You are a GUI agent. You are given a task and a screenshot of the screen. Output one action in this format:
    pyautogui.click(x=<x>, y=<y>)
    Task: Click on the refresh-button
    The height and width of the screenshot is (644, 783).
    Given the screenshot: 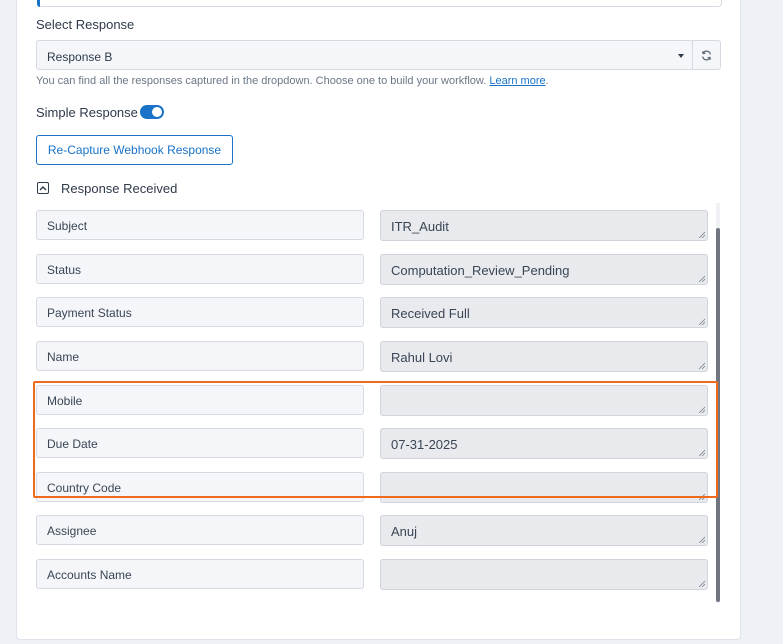 What is the action you would take?
    pyautogui.click(x=706, y=55)
    